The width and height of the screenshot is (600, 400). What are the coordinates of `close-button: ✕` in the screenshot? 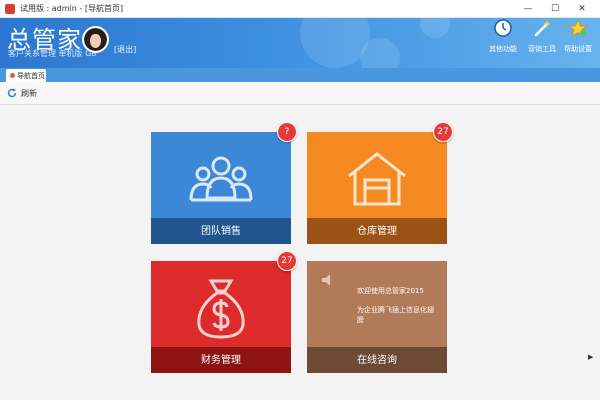 It's located at (582, 9).